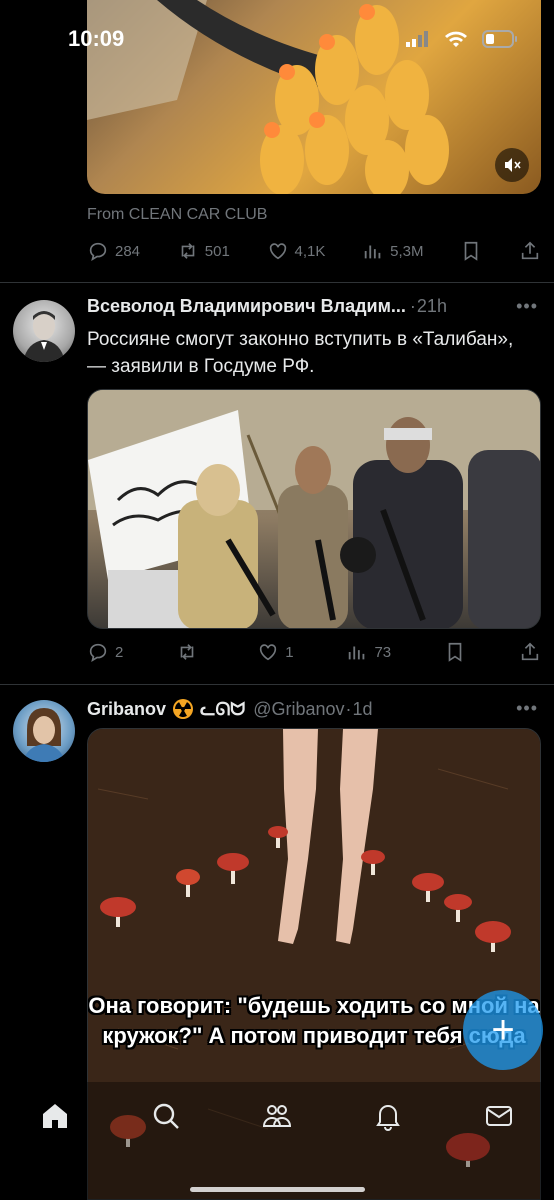 The height and width of the screenshot is (1200, 554). Describe the element at coordinates (277, 1141) in the screenshot. I see `bottom-tab-bar` at that location.